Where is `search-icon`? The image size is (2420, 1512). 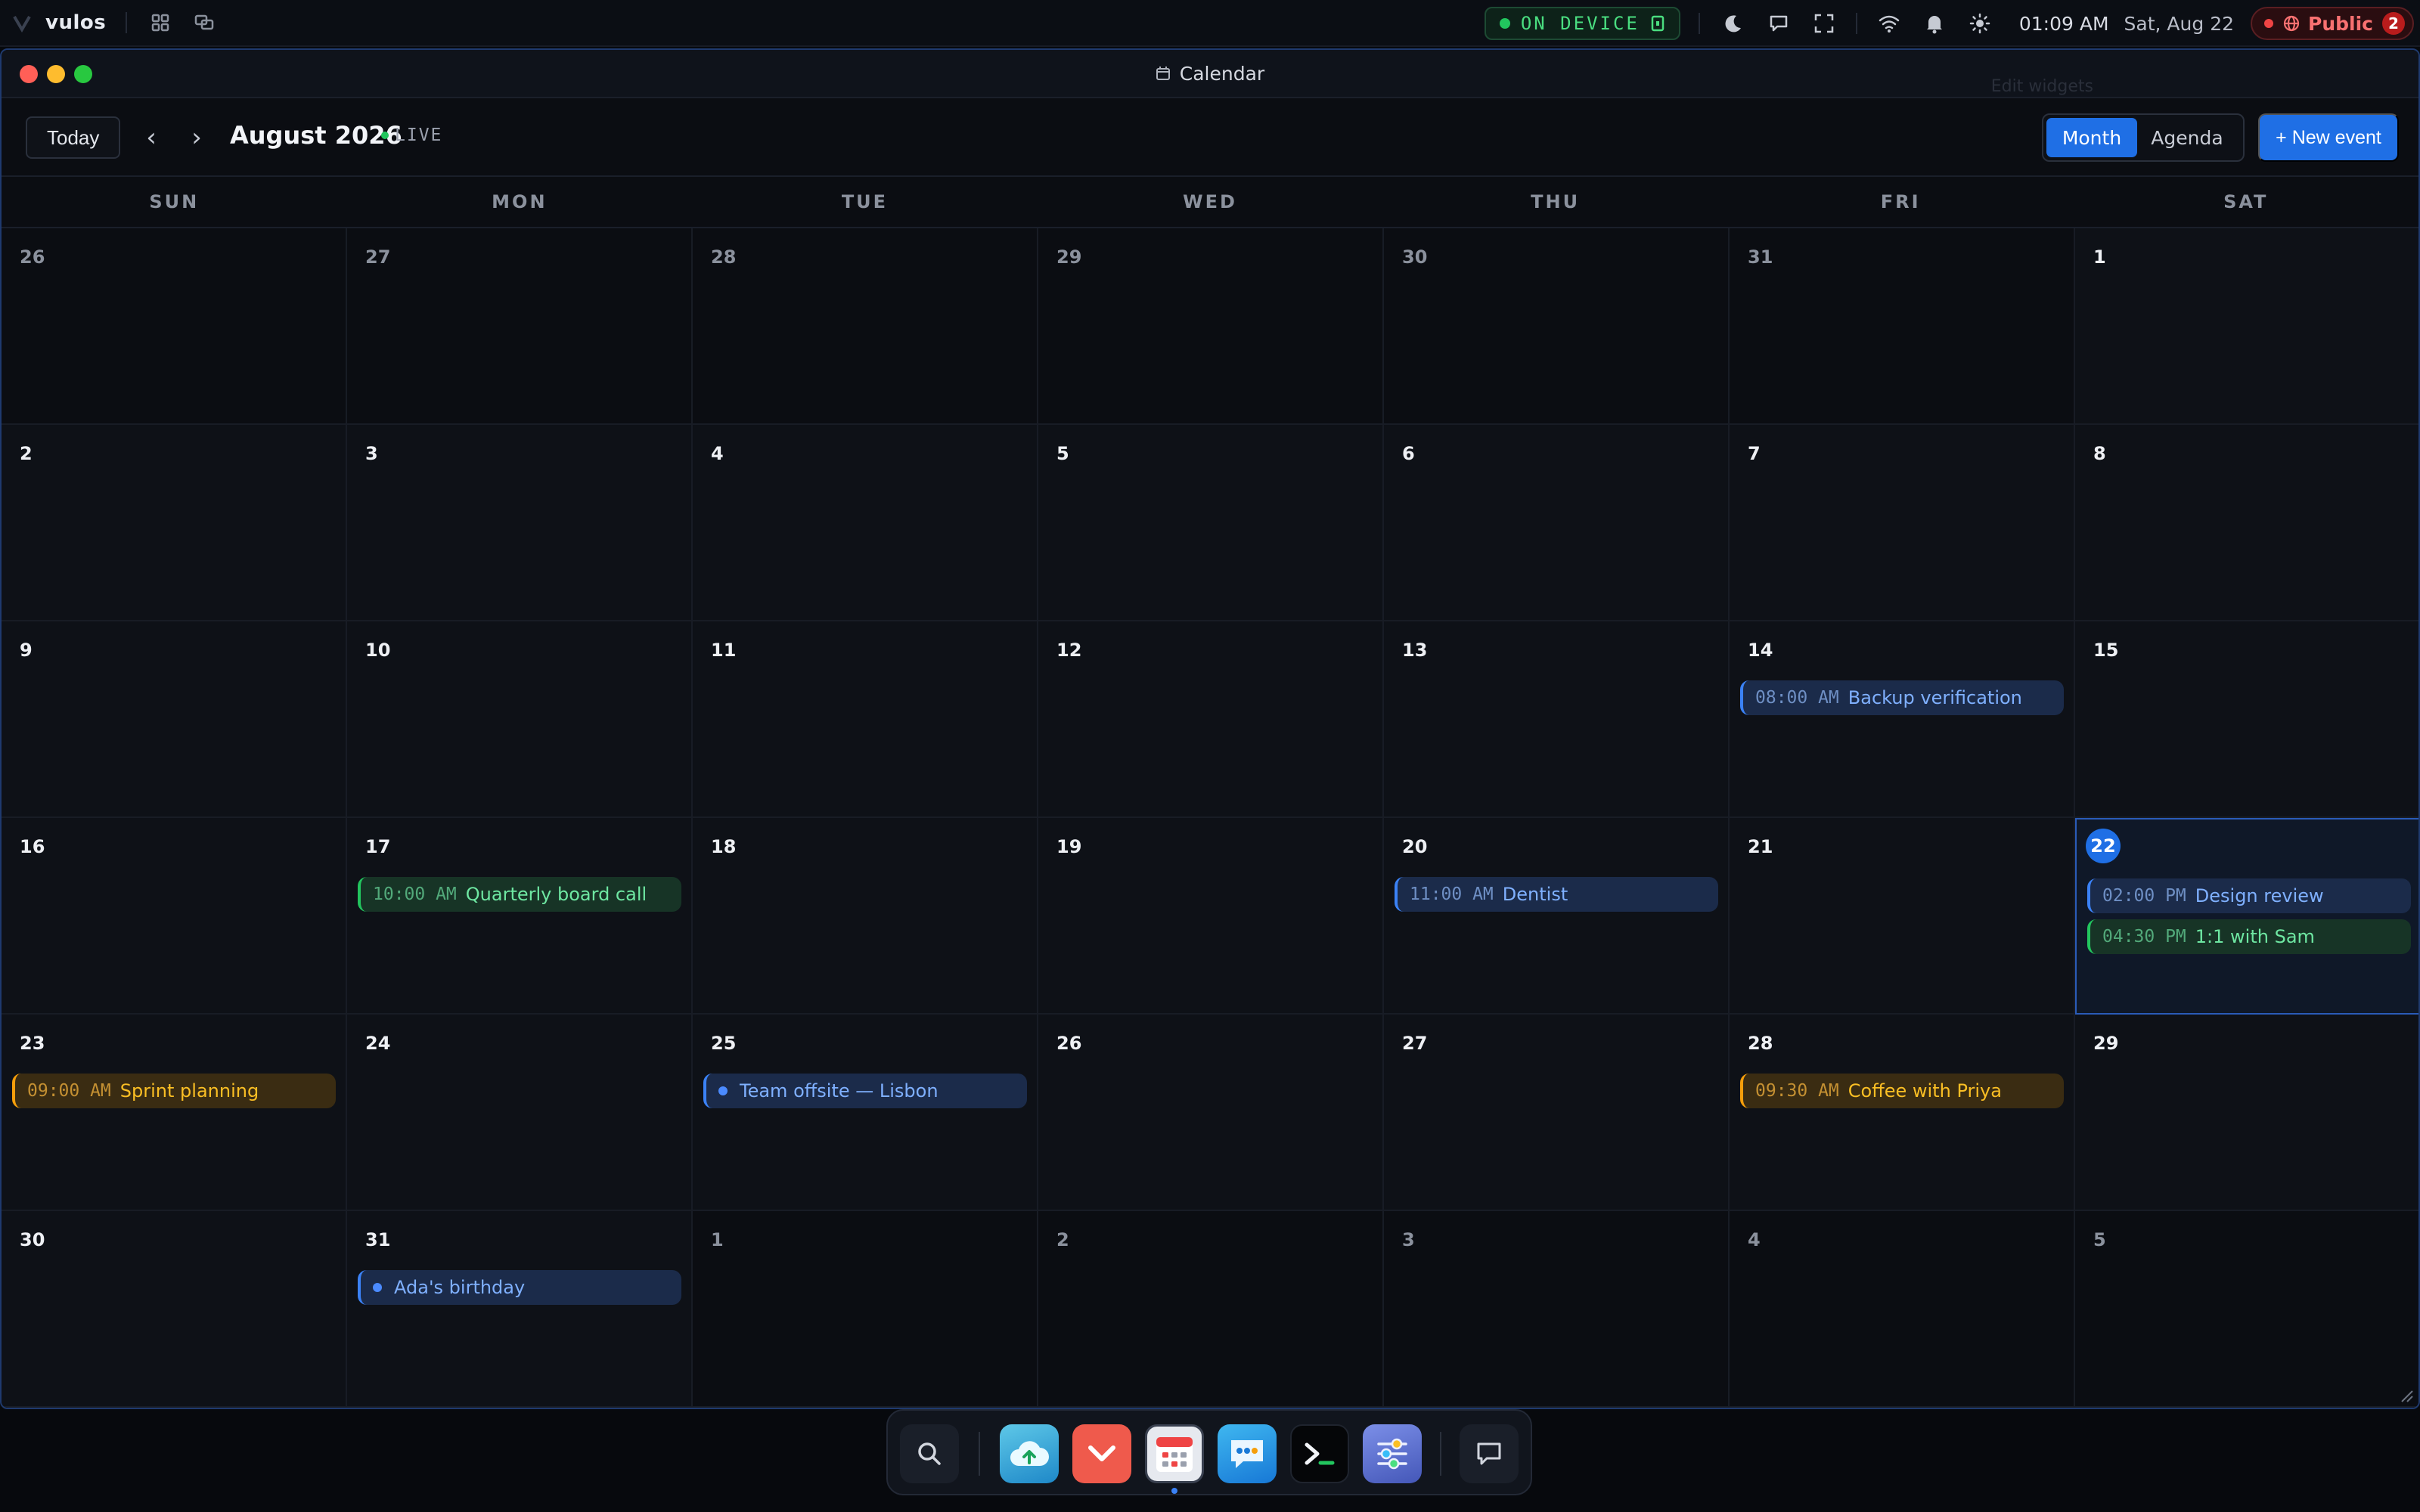 search-icon is located at coordinates (930, 1453).